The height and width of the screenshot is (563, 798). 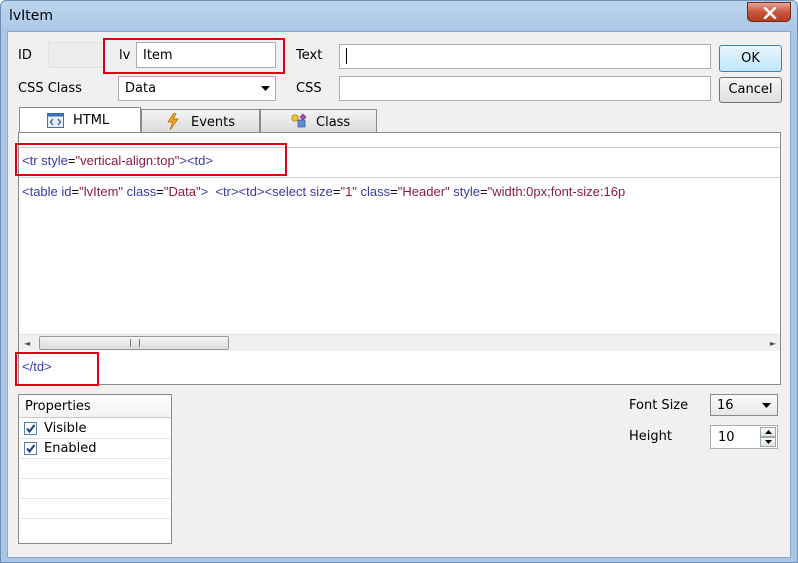 I want to click on up-arrow-icon, so click(x=768, y=432).